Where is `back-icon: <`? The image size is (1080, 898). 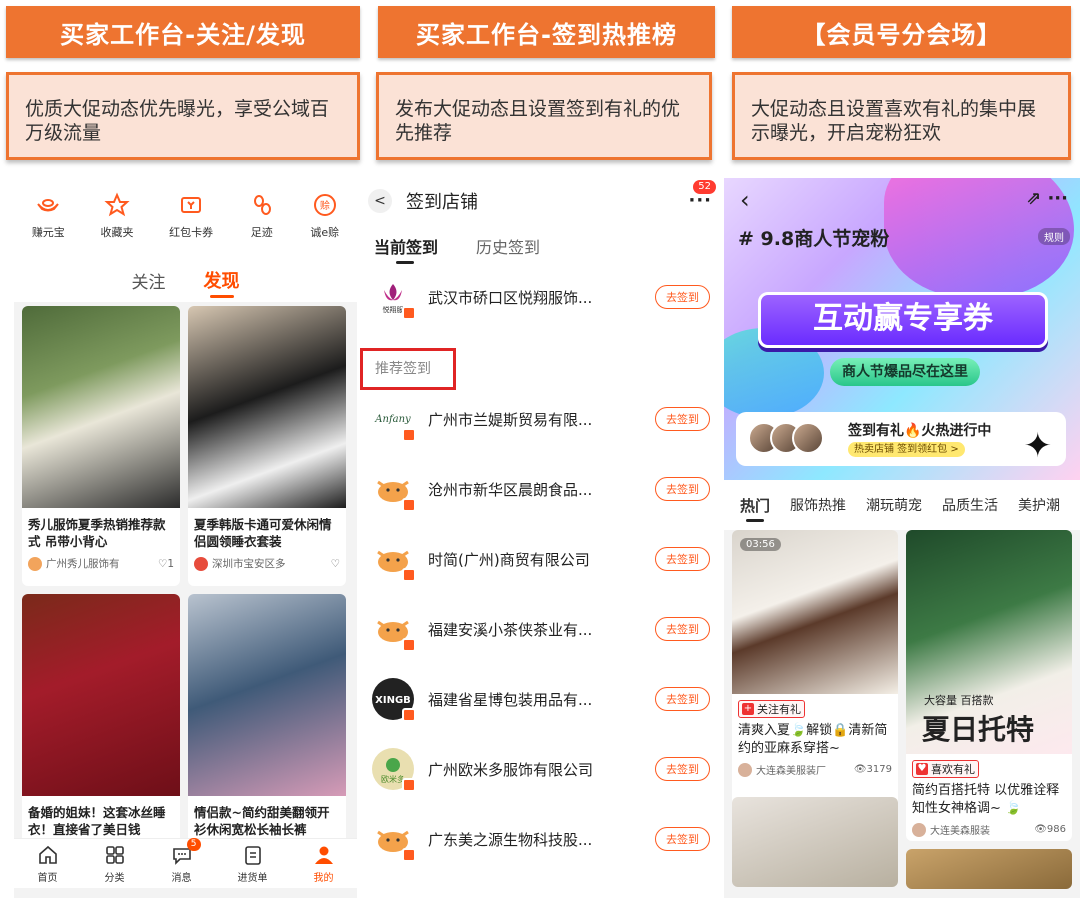
back-icon: < is located at coordinates (380, 201).